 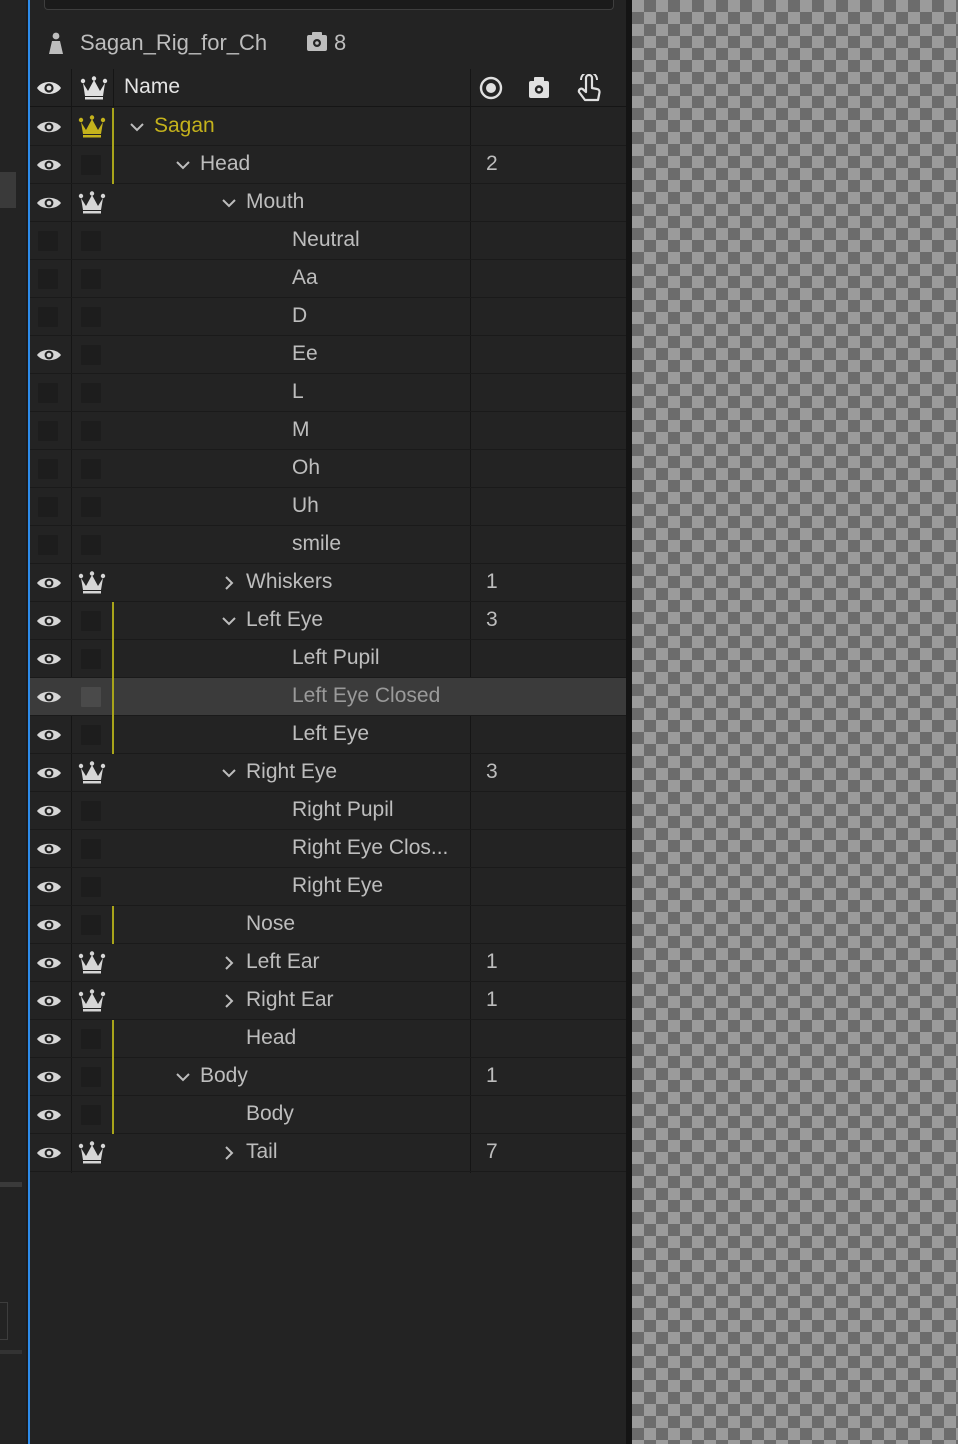 What do you see at coordinates (328, 241) in the screenshot?
I see `layer-row: Neutral` at bounding box center [328, 241].